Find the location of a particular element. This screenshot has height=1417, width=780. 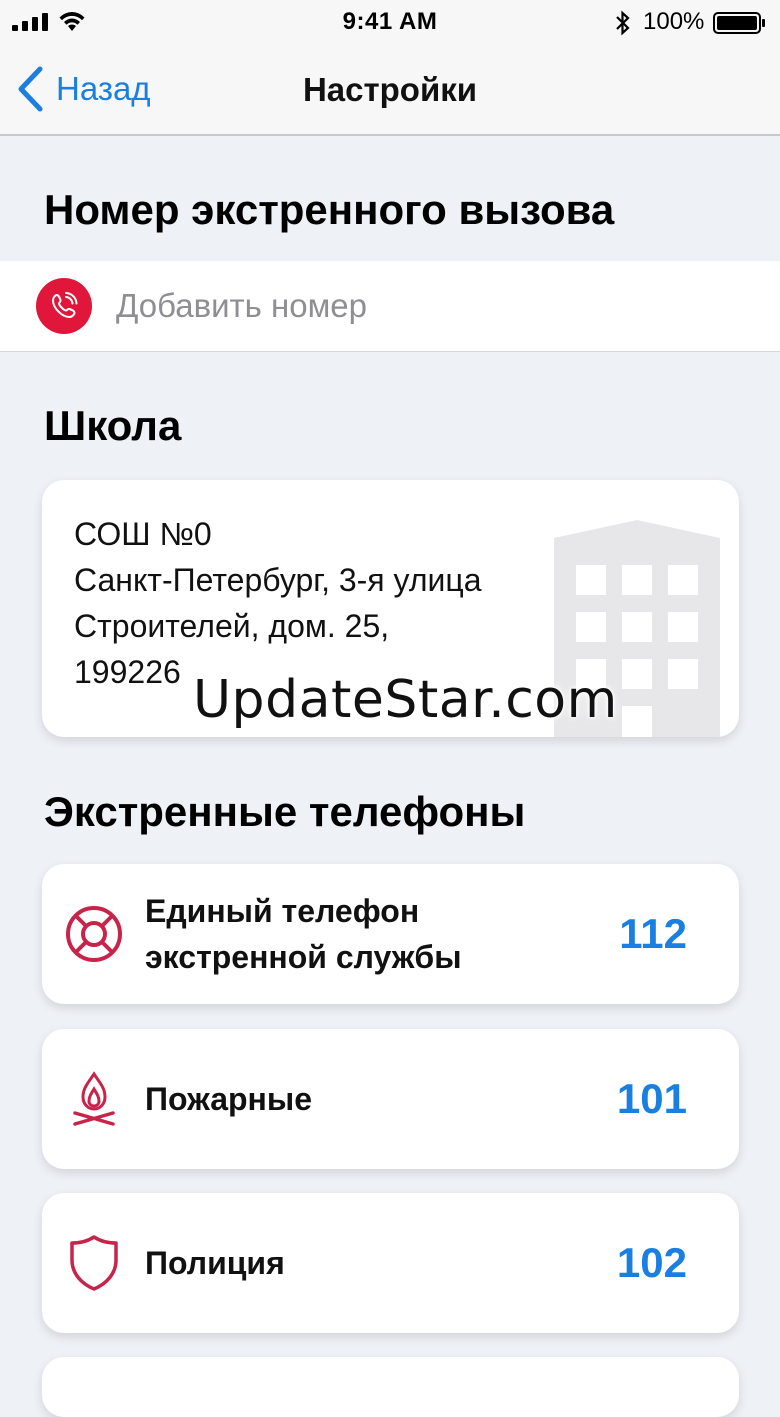

battery-percentage: 100% is located at coordinates (674, 21).